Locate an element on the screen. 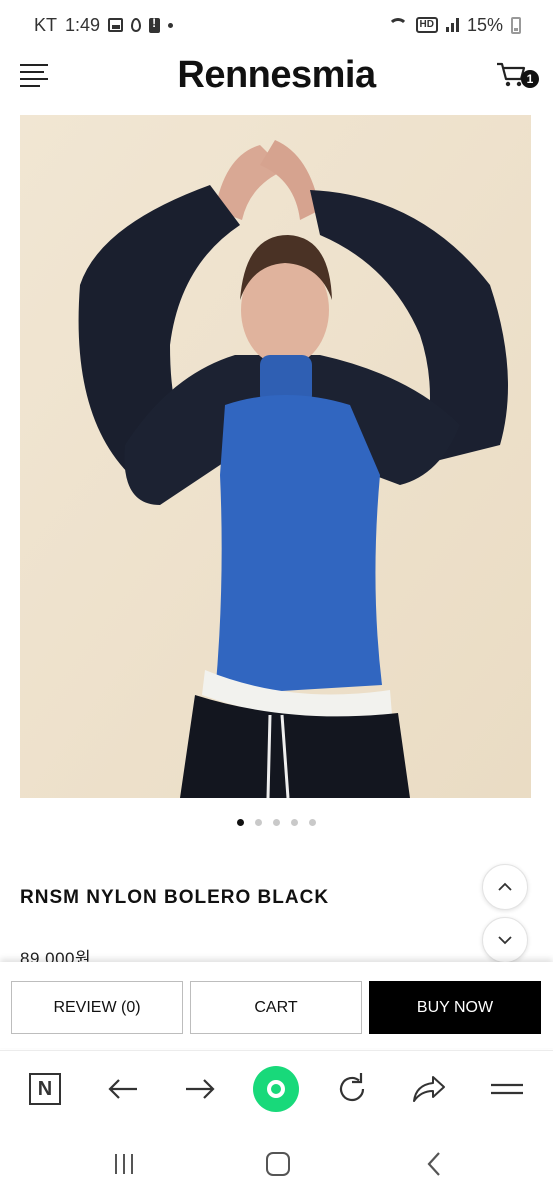 The width and height of the screenshot is (553, 1200). app-notification-icon is located at coordinates (136, 25).